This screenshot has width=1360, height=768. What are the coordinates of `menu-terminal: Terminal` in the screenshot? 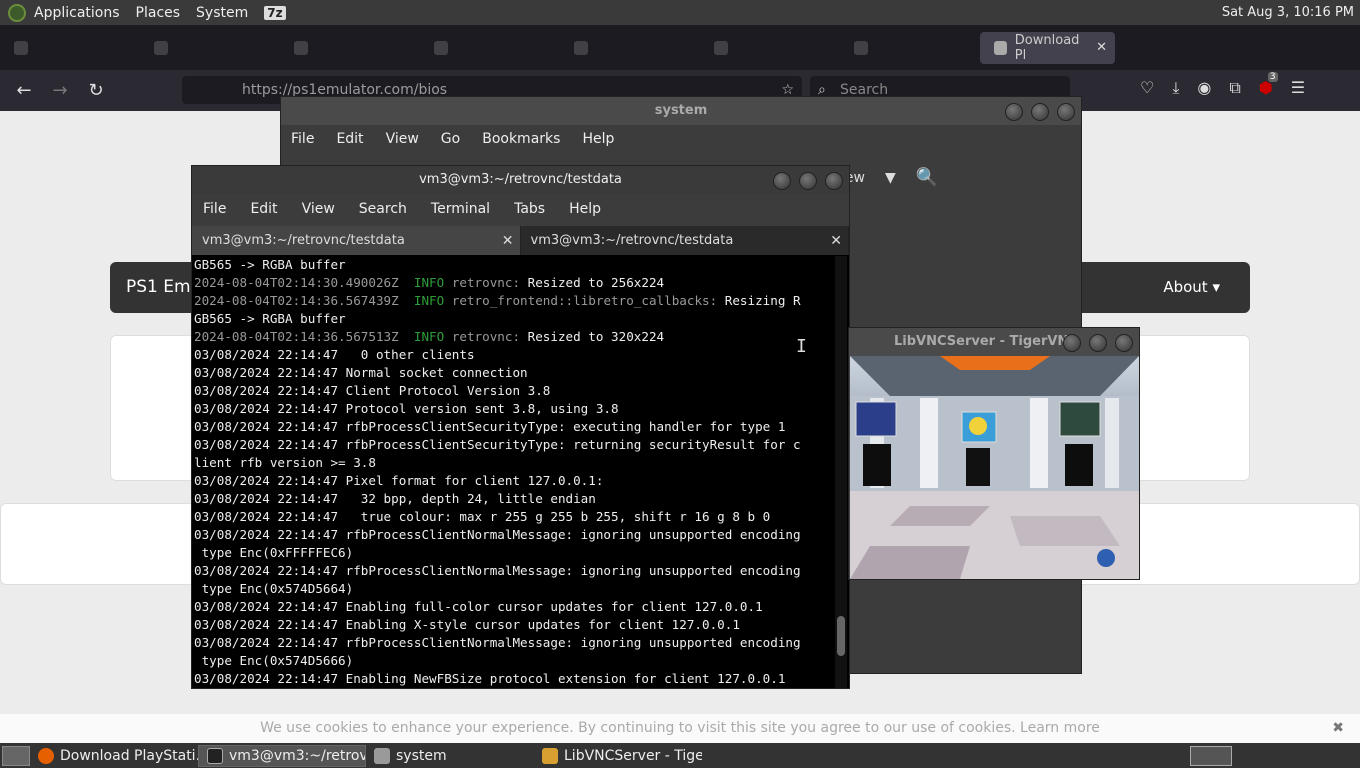 It's located at (460, 210).